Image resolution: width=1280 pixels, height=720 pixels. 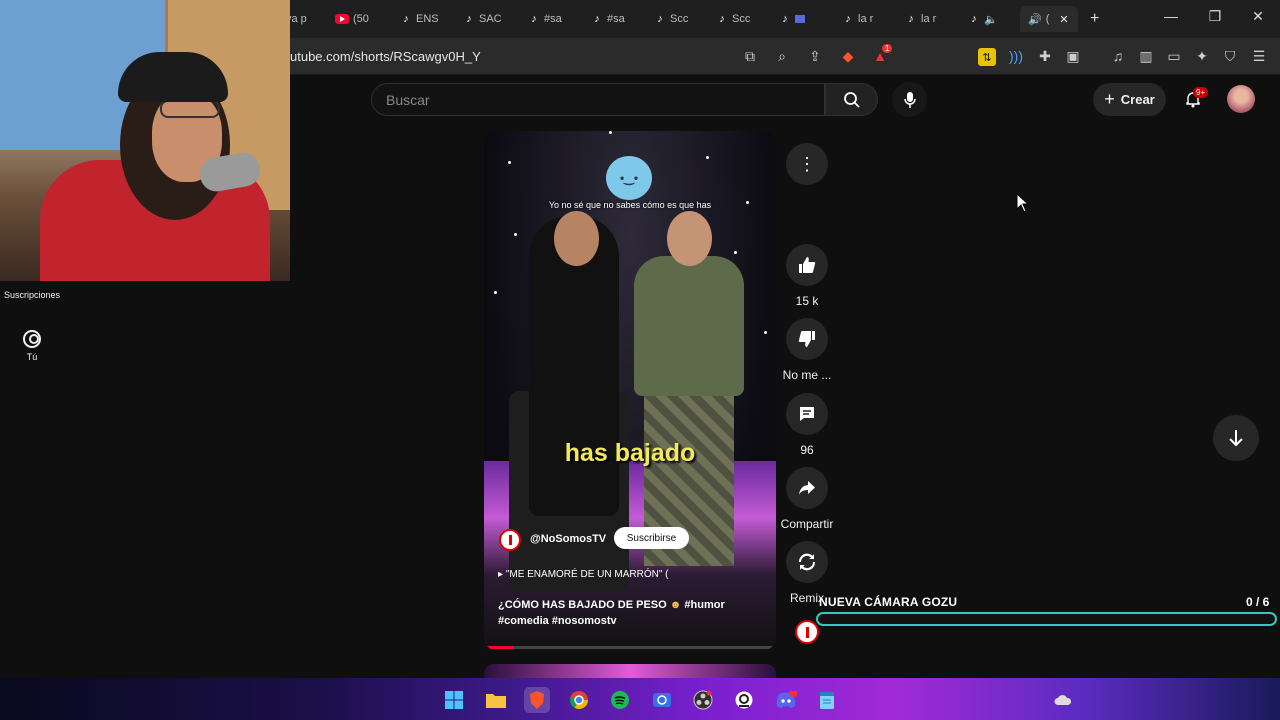 What do you see at coordinates (1063, 700) in the screenshot?
I see `onedrive-cloud-icon` at bounding box center [1063, 700].